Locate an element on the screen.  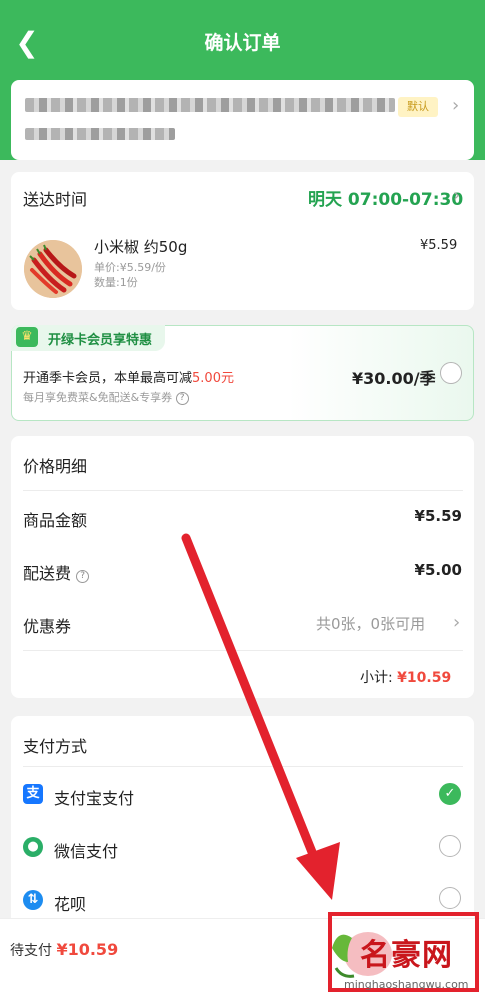
watermark-brand: 名豪网 is located at coordinates (406, 955).